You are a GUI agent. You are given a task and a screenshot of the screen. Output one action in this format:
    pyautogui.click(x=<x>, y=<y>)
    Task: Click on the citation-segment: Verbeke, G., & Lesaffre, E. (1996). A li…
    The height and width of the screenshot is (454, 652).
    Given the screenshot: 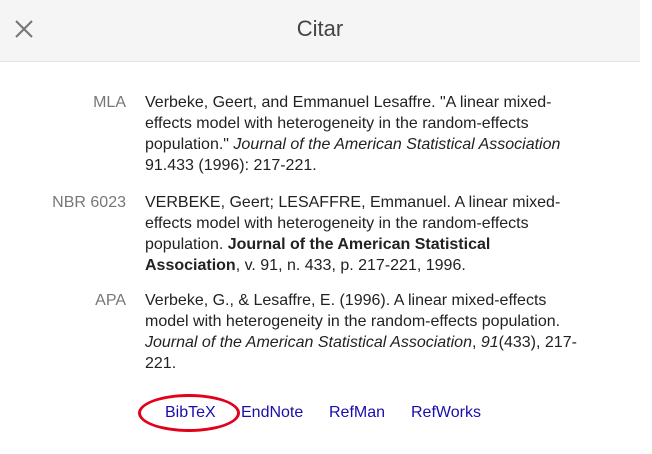 What is the action you would take?
    pyautogui.click(x=353, y=311)
    